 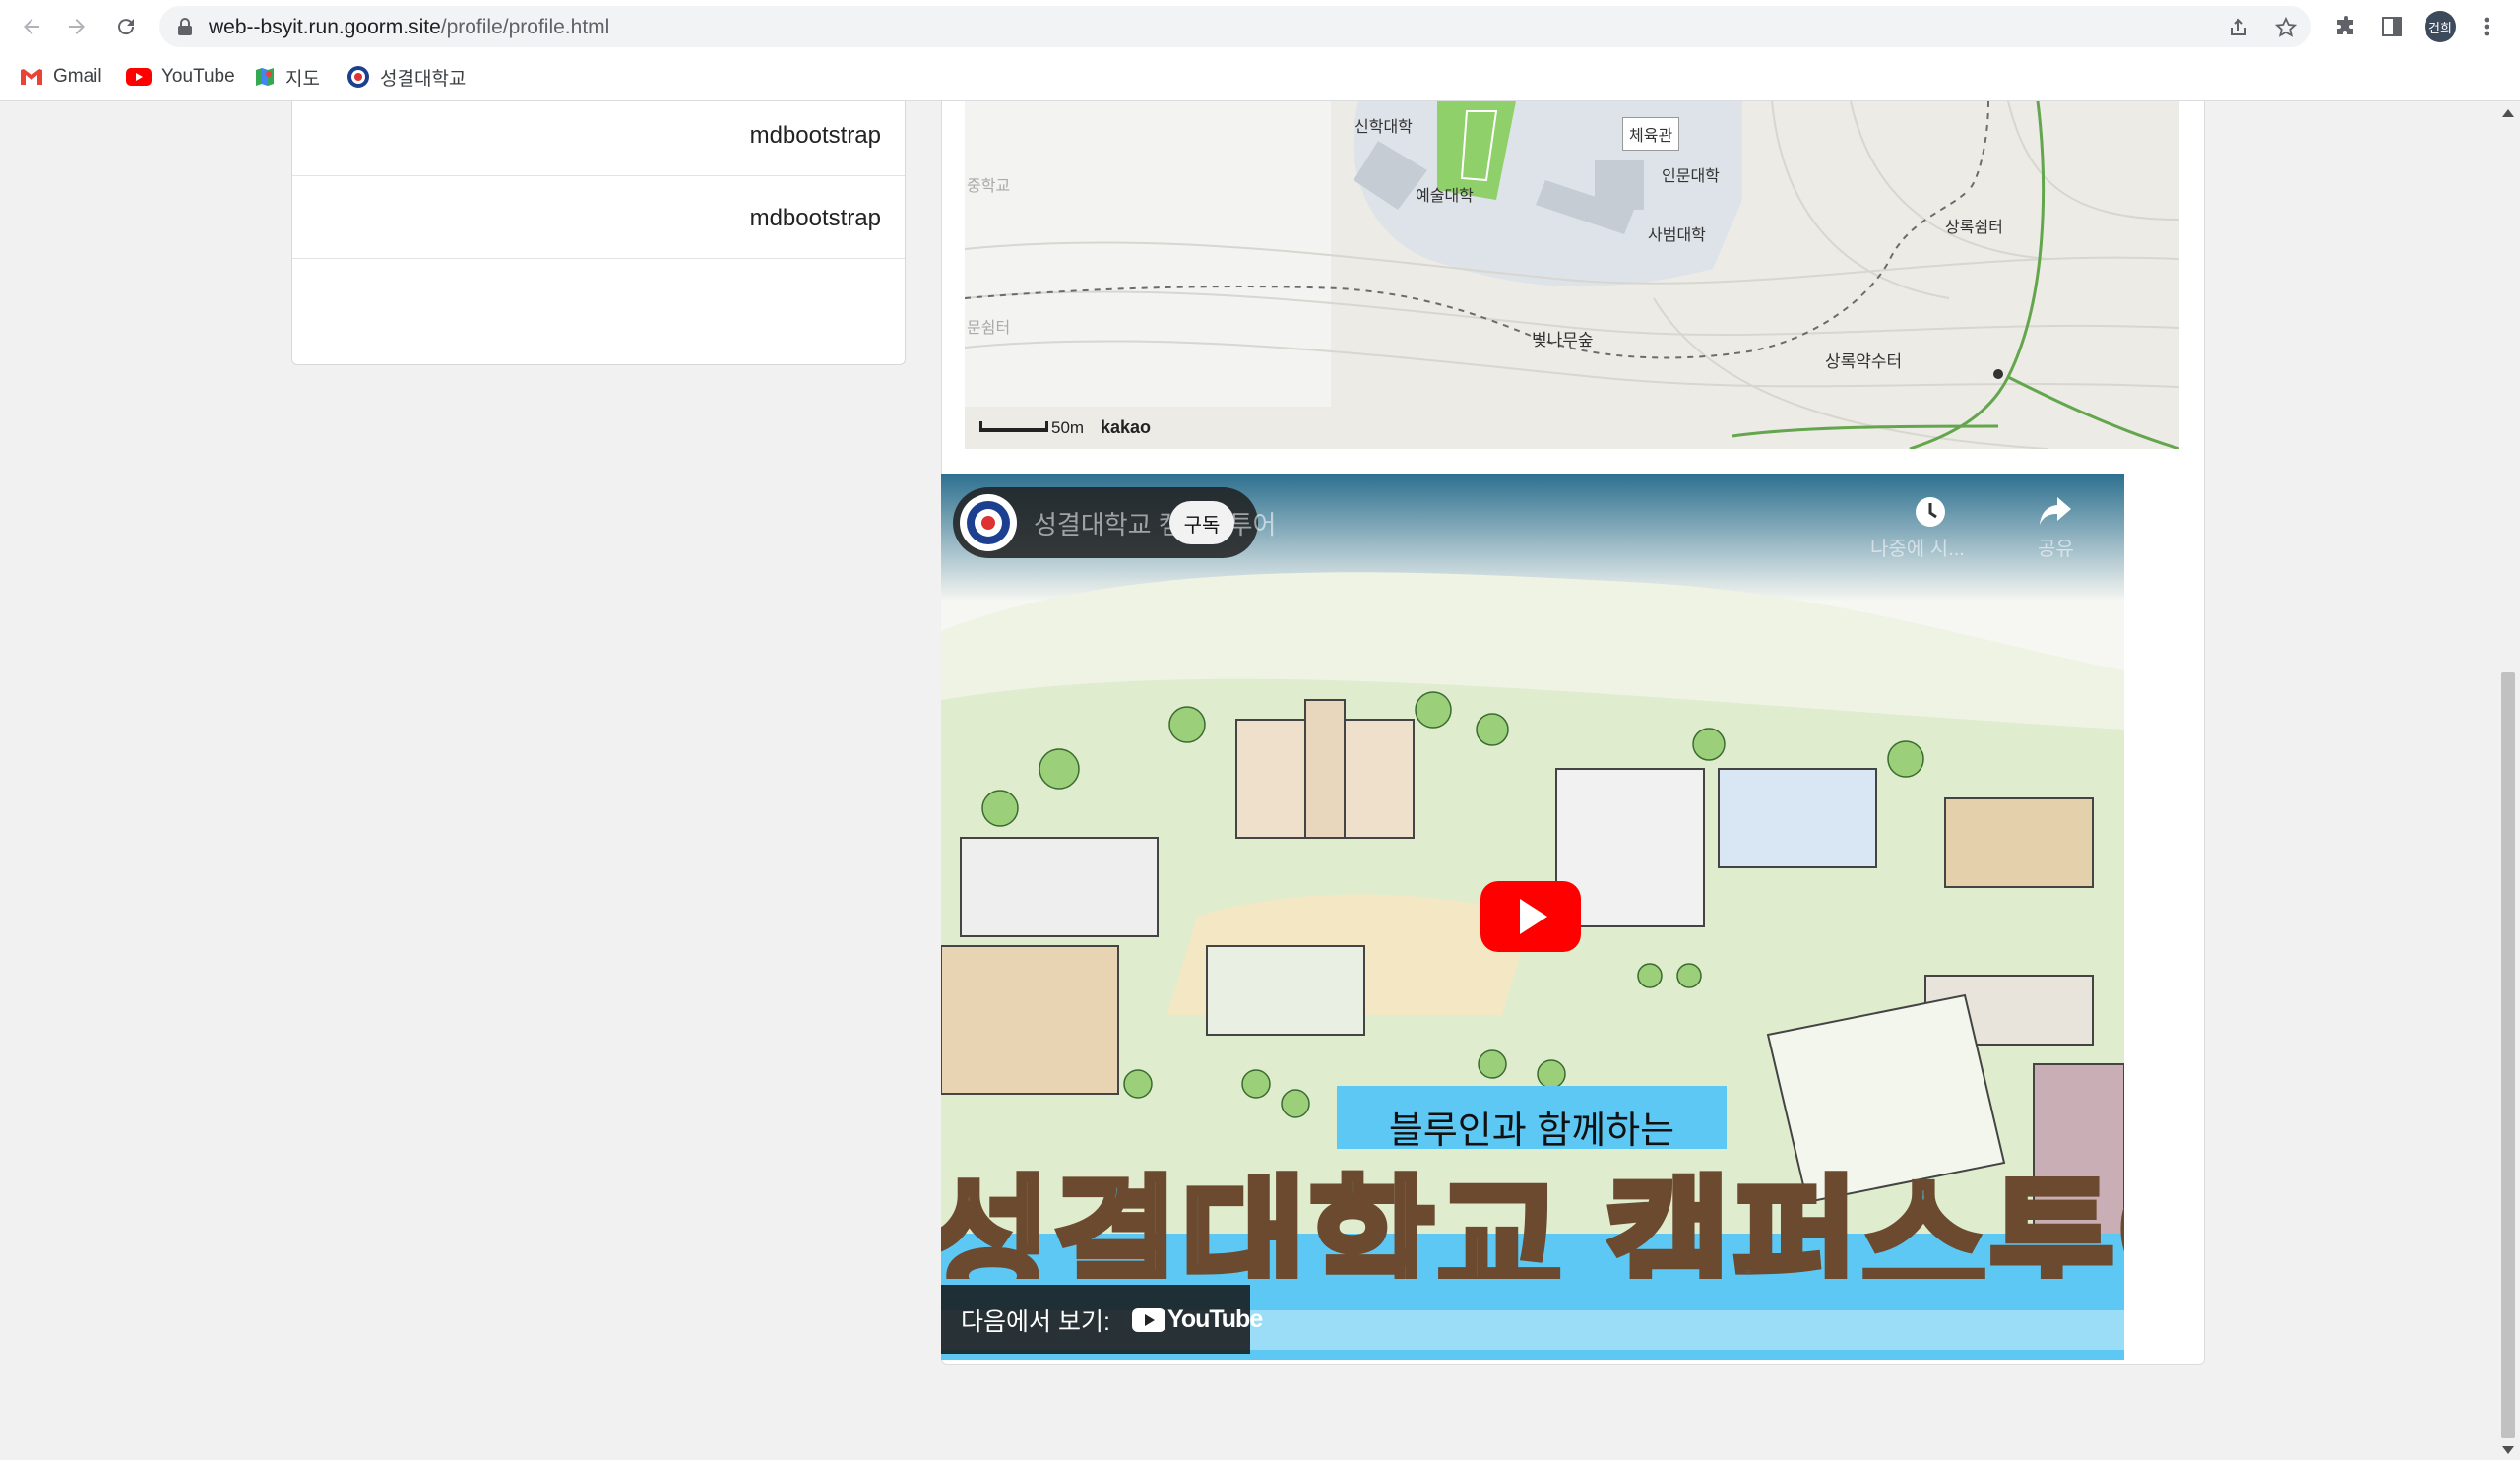 What do you see at coordinates (1201, 522) in the screenshot?
I see `subscribe-button: 구독` at bounding box center [1201, 522].